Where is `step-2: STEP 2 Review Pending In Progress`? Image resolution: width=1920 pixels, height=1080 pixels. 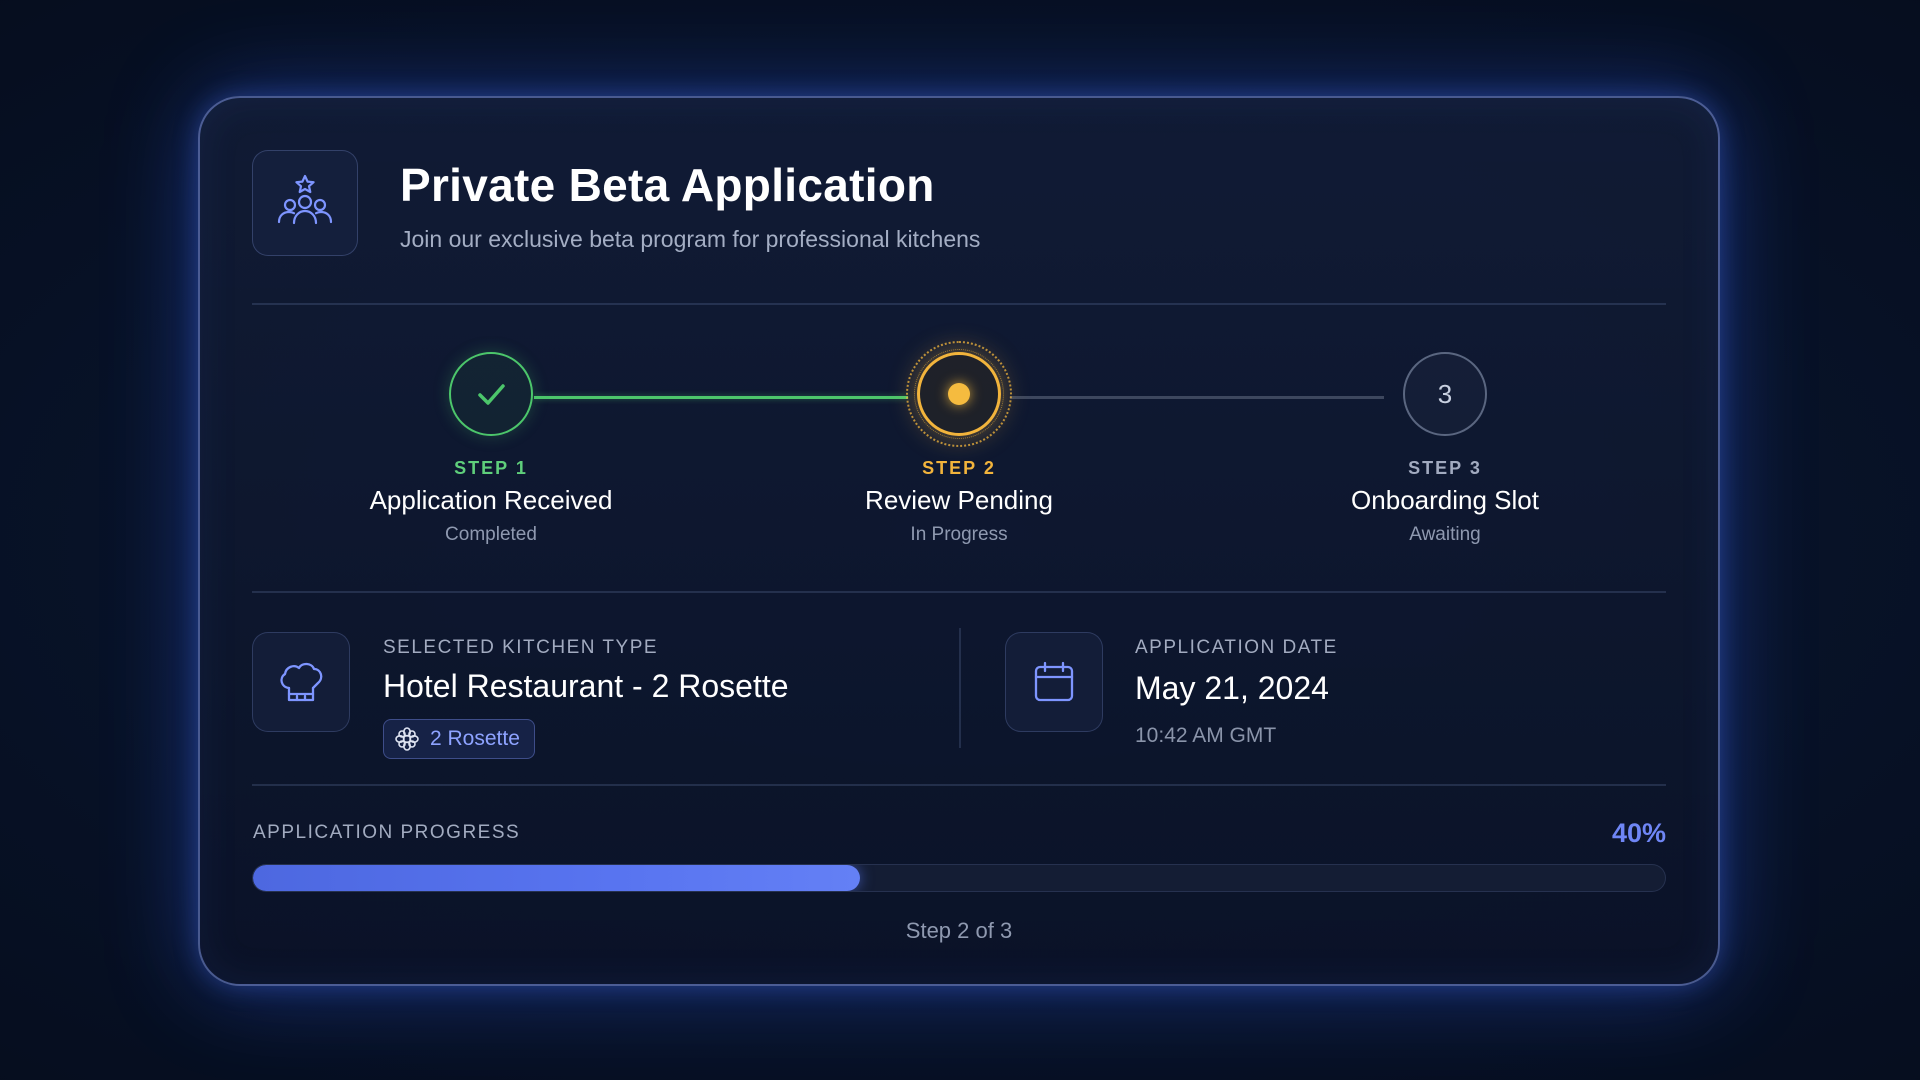 step-2: STEP 2 Review Pending In Progress is located at coordinates (959, 443).